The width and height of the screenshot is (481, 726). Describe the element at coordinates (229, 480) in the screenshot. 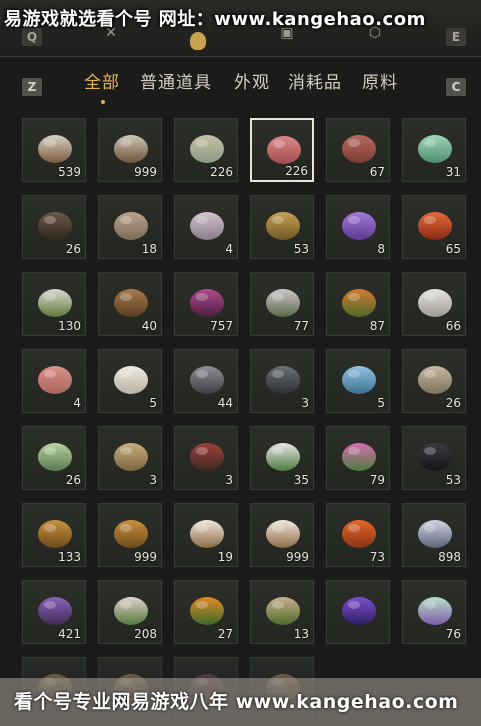

I see `item-count: 3` at that location.